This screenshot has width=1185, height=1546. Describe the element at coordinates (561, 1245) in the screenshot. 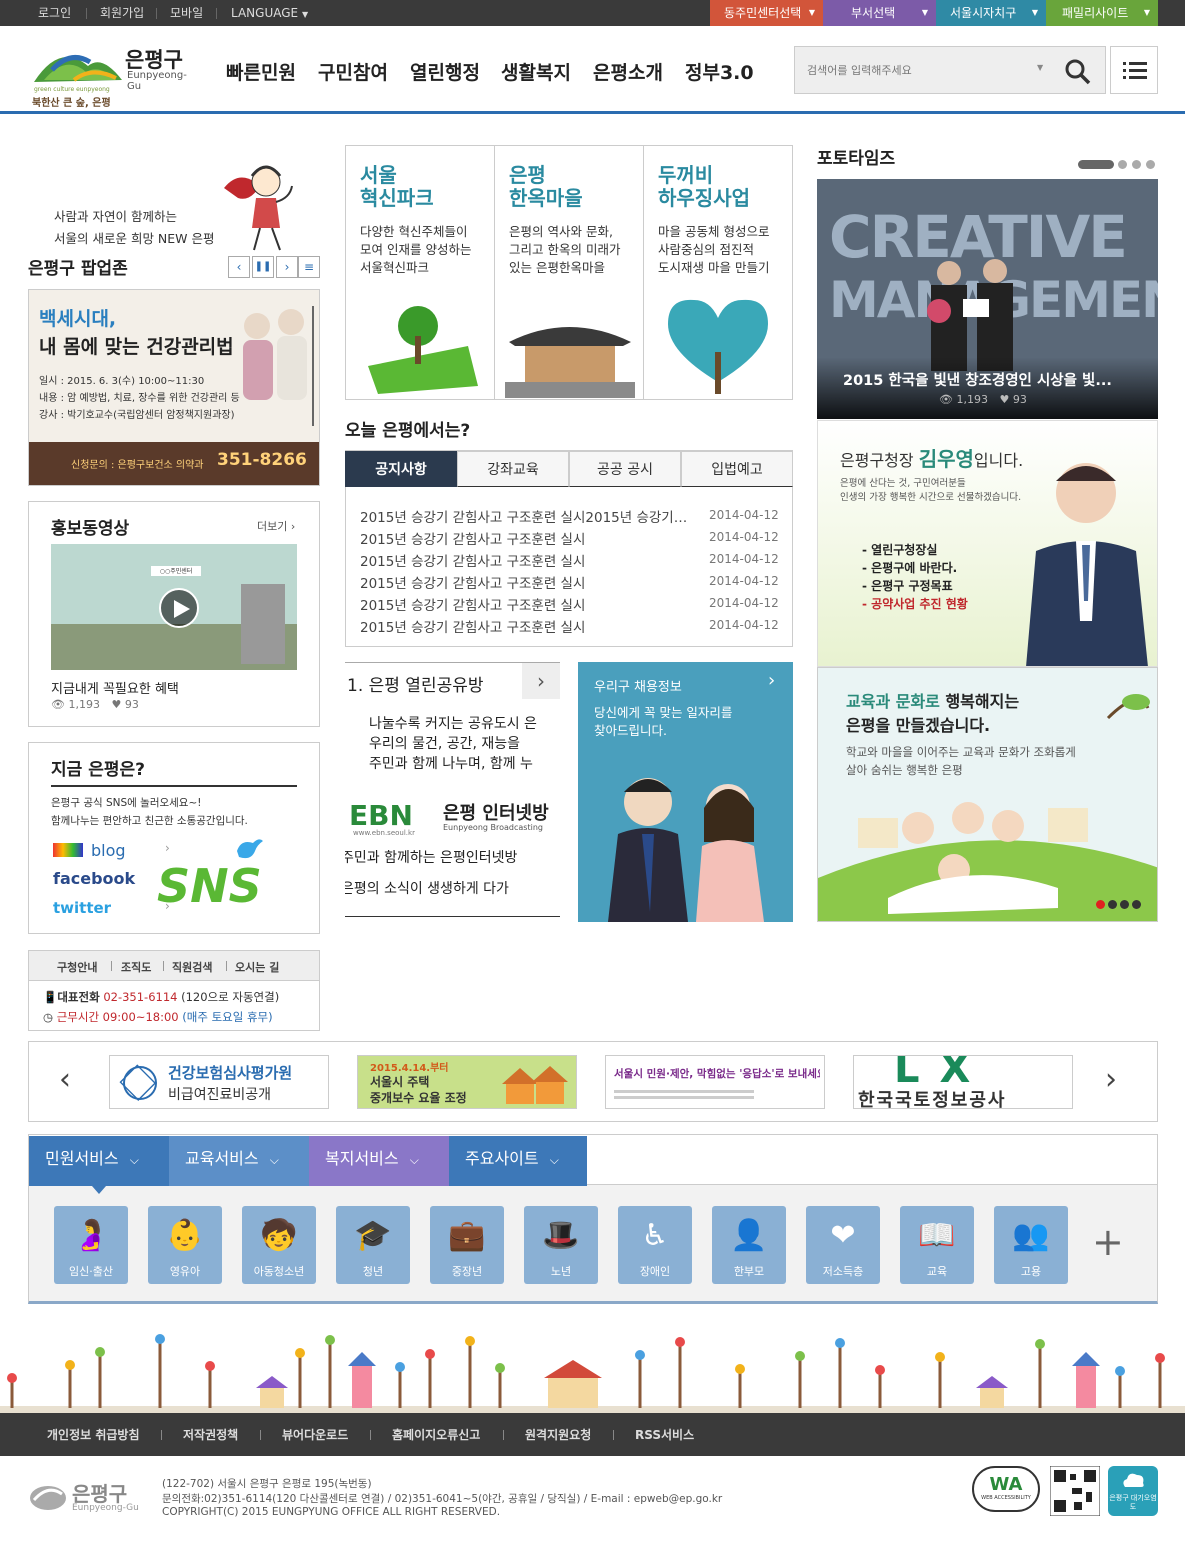

I see `service-item: 🎩 노년` at that location.